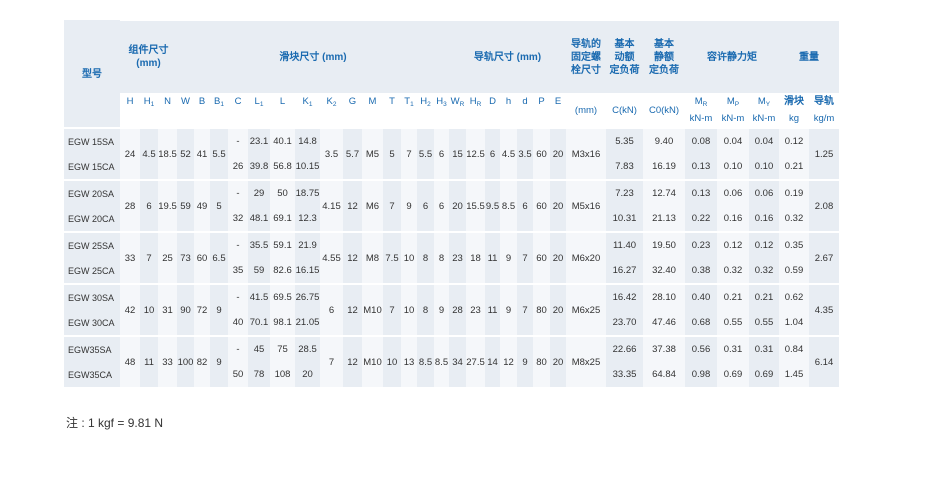 Image resolution: width=948 pixels, height=480 pixels. Describe the element at coordinates (185, 258) in the screenshot. I see `cell-W: 73` at that location.